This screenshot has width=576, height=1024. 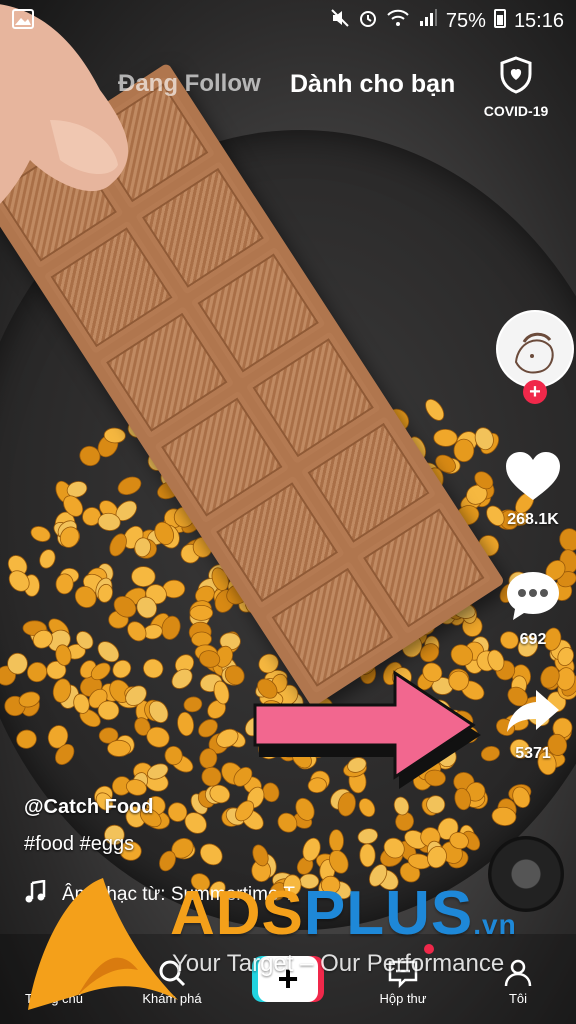 I want to click on adsplus-tagline: Your Target – Our Performance, so click(x=338, y=963).